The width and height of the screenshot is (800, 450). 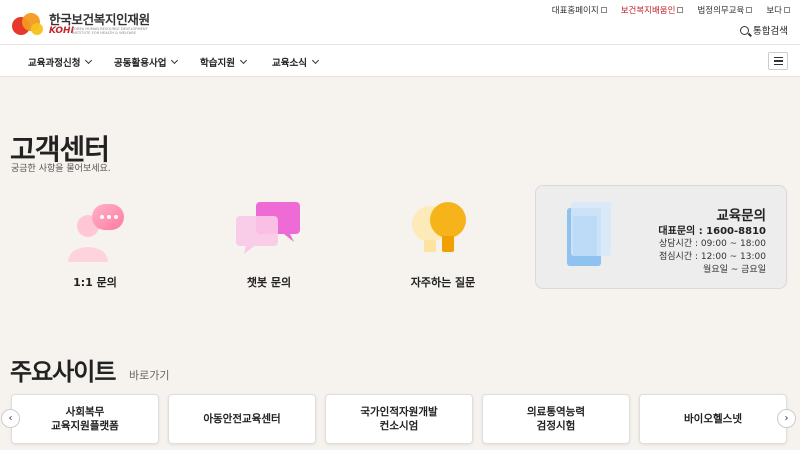 I want to click on contact-title: 교육문의, so click(x=741, y=216).